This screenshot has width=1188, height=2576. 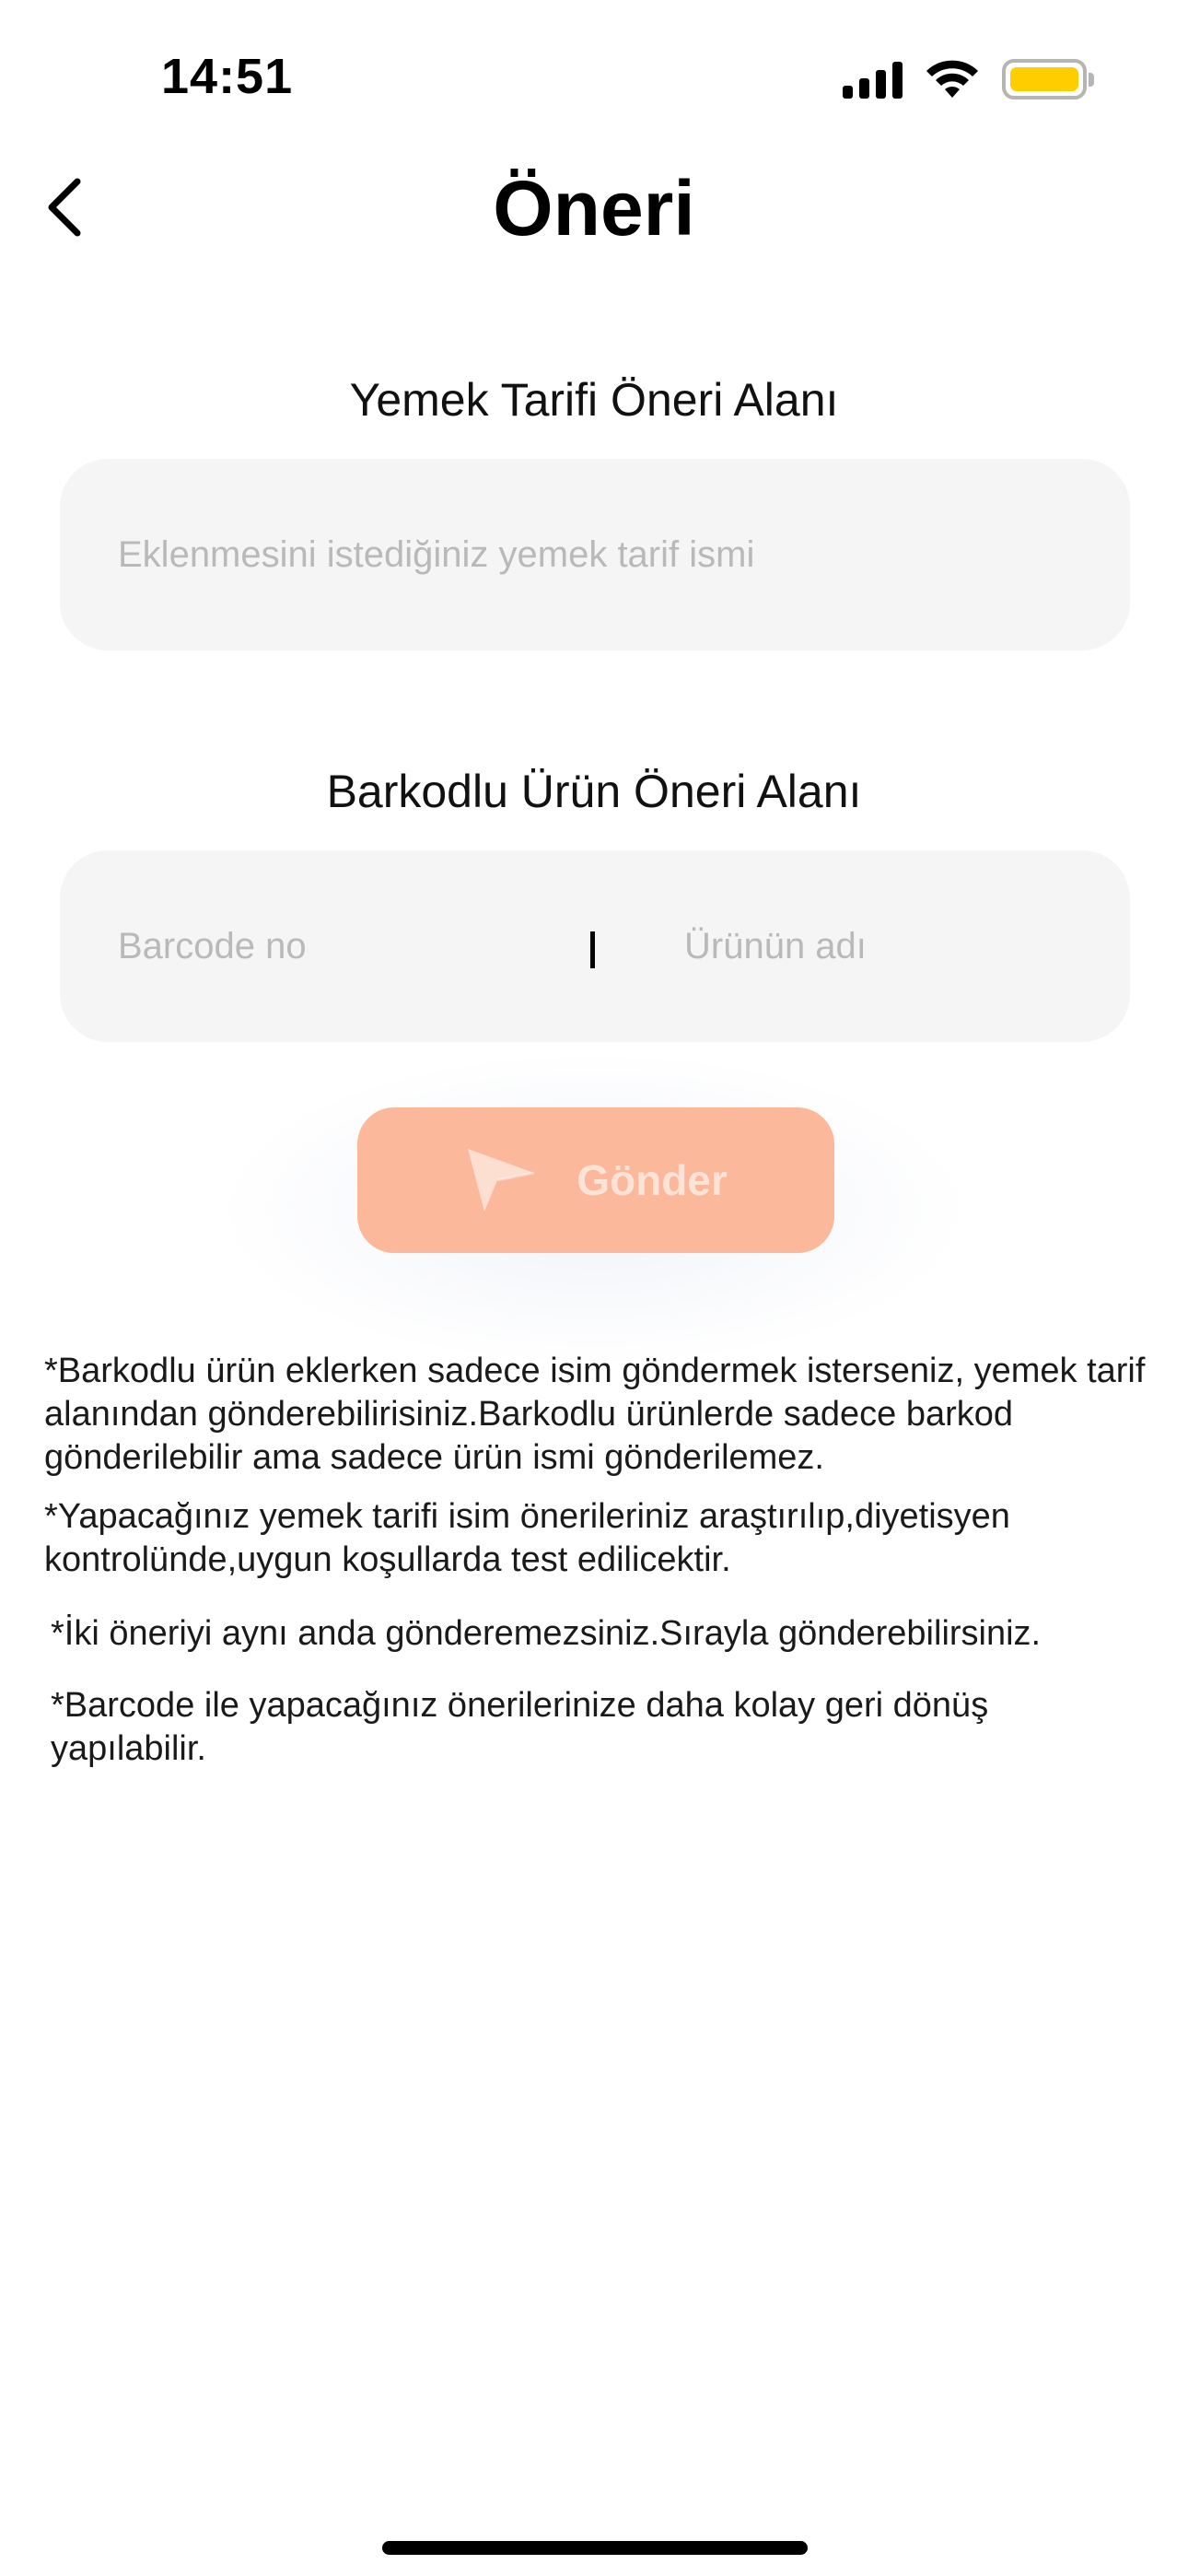 I want to click on send-button: Gönder, so click(x=595, y=1180).